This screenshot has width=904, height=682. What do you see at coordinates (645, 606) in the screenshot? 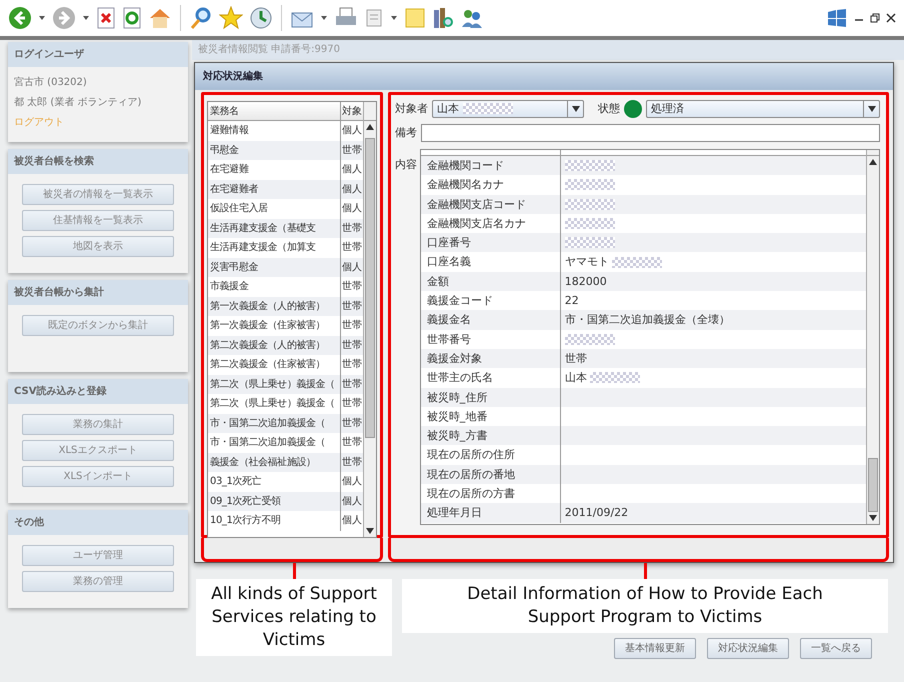
I see `annotation-callout: Detail Information of How to Provide Each Support Program to Victims` at bounding box center [645, 606].